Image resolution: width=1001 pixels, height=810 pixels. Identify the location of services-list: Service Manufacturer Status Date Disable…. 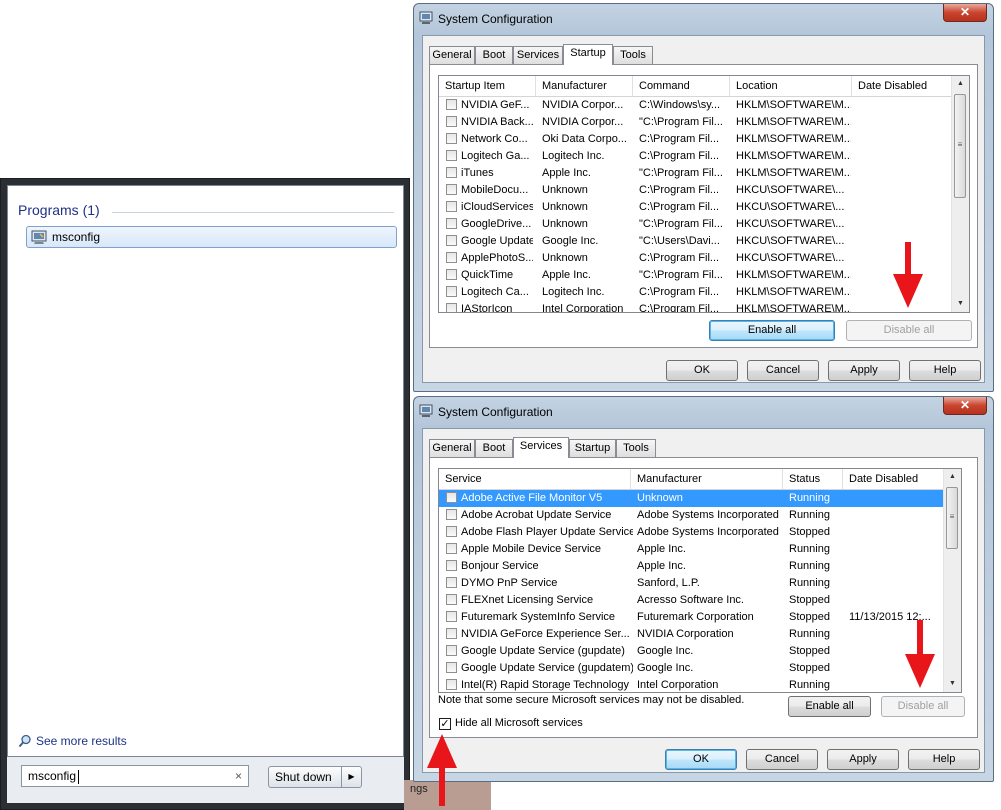
(700, 580).